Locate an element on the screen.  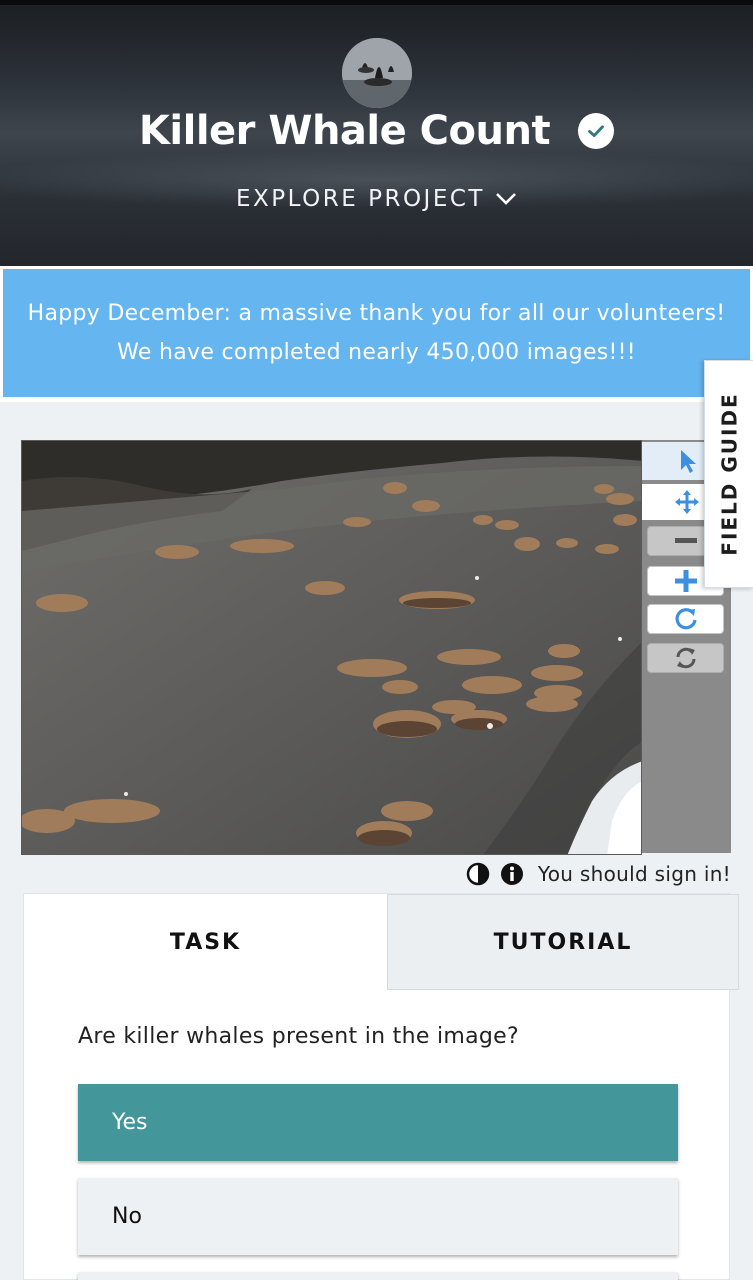
pointer-icon is located at coordinates (688, 461).